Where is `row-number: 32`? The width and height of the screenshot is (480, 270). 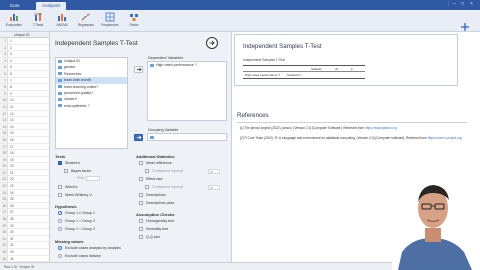
row-number: 32 is located at coordinates (4, 245).